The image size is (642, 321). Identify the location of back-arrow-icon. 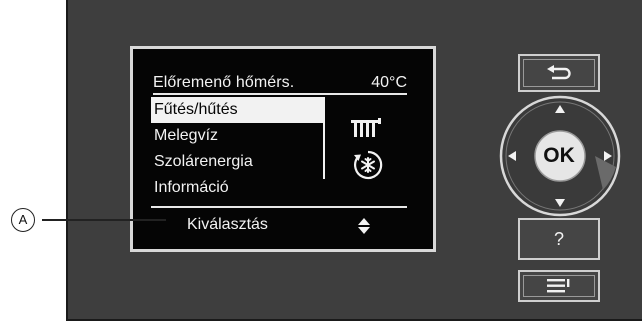
(559, 72).